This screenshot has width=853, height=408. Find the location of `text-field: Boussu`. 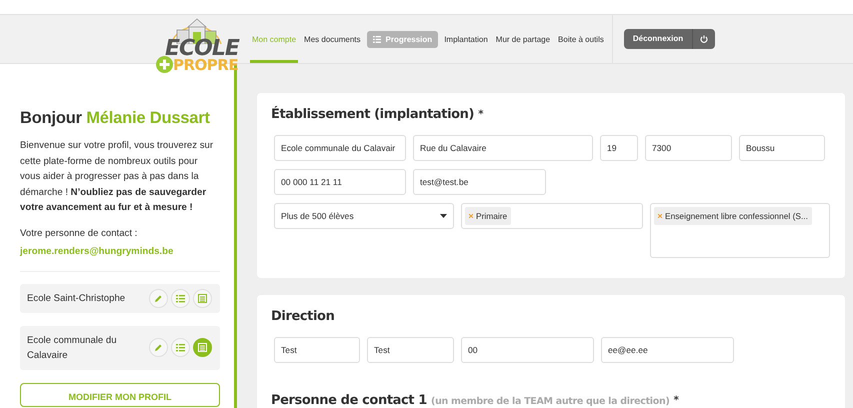

text-field: Boussu is located at coordinates (782, 148).